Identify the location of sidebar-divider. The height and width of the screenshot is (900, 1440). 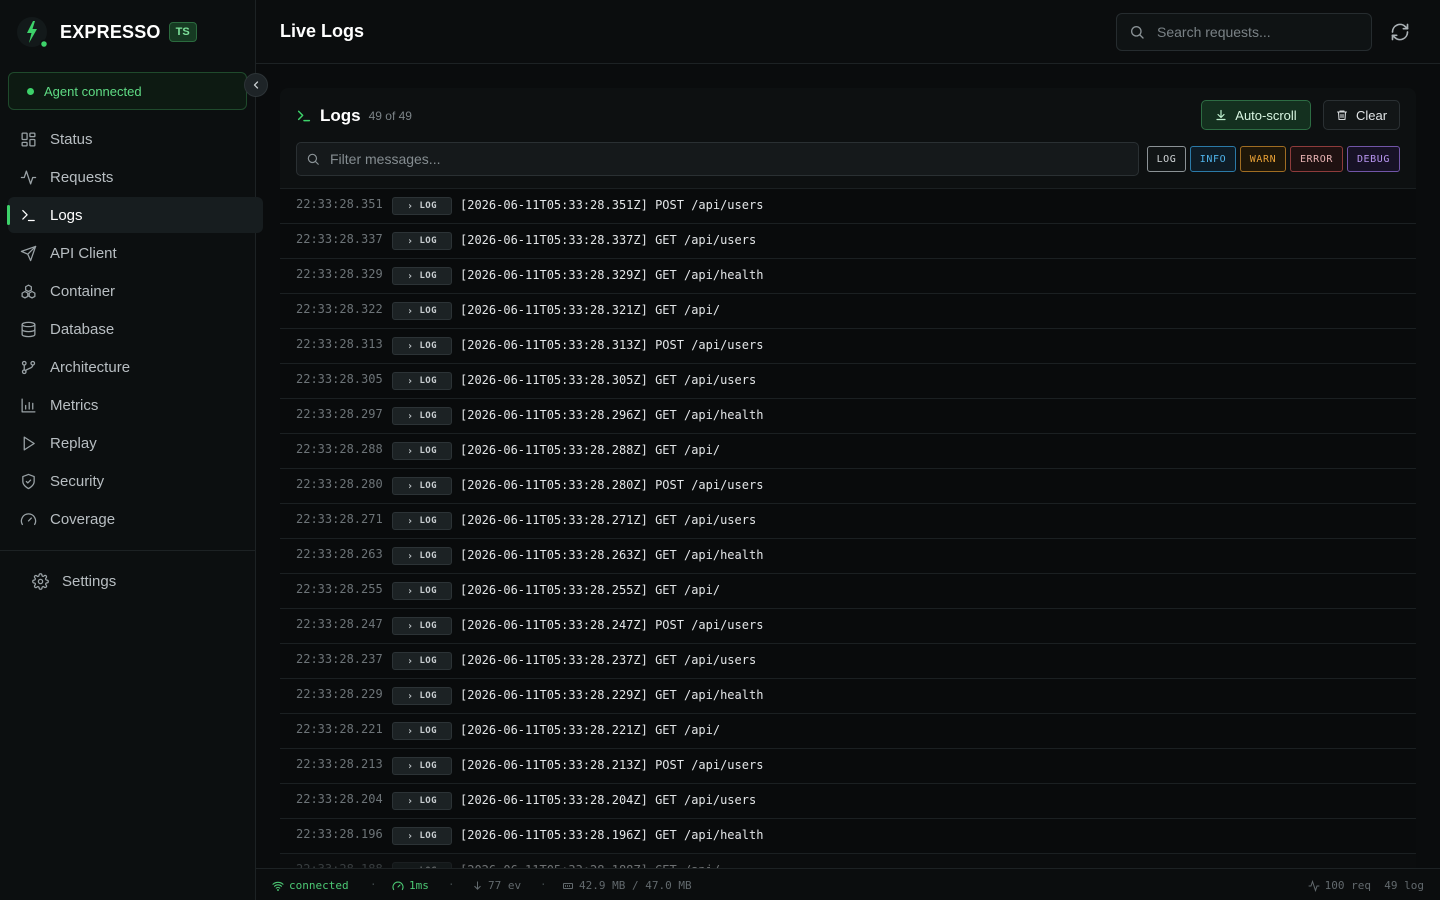
(127, 550).